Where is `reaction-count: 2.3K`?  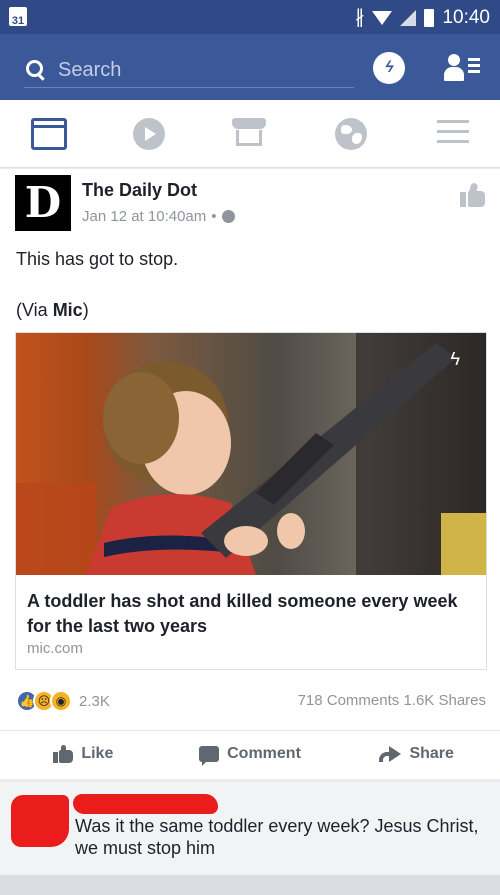 reaction-count: 2.3K is located at coordinates (94, 701).